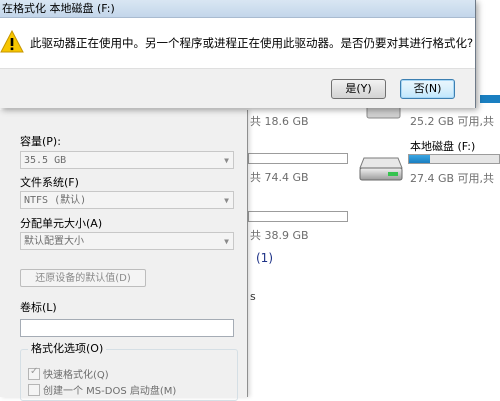 The width and height of the screenshot is (500, 401). Describe the element at coordinates (381, 169) in the screenshot. I see `hard-drive-icon` at that location.